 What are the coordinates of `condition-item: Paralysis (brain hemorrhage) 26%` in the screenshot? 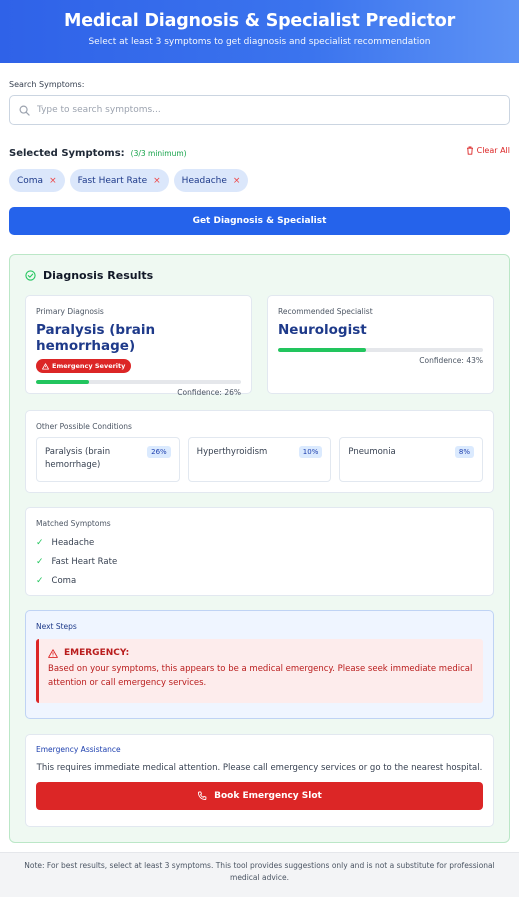 It's located at (108, 459).